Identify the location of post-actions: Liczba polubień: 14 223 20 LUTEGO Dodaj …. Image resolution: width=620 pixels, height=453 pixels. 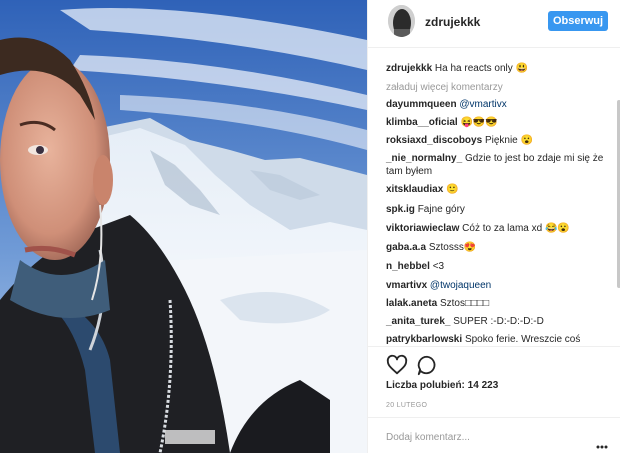
(494, 399).